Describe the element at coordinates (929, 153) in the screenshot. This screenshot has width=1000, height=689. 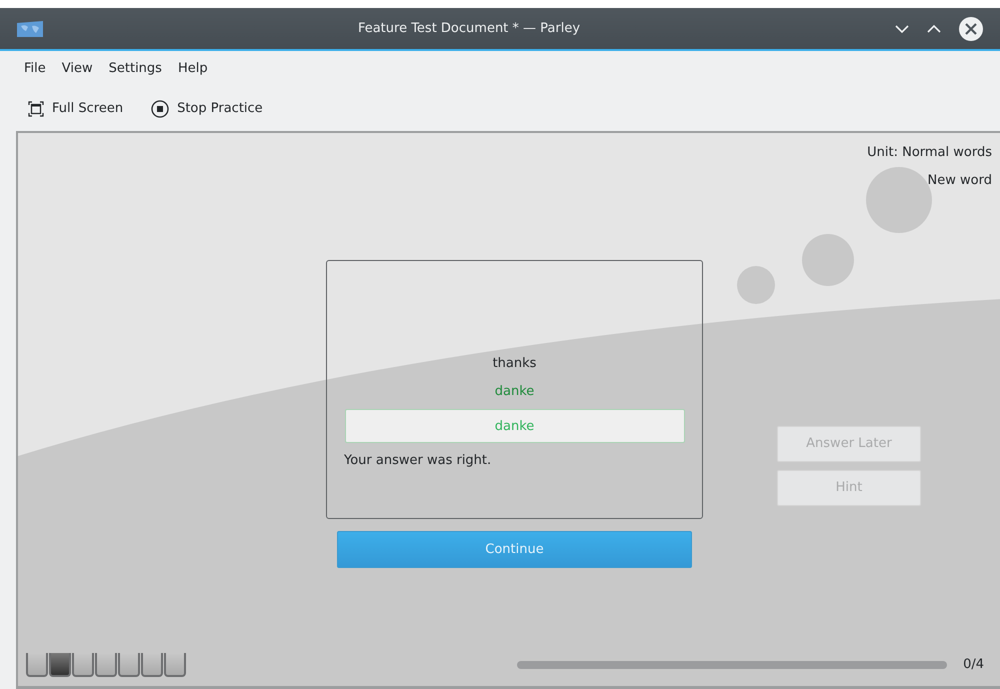
I see `unit-label: Unit: Normal words` at that location.